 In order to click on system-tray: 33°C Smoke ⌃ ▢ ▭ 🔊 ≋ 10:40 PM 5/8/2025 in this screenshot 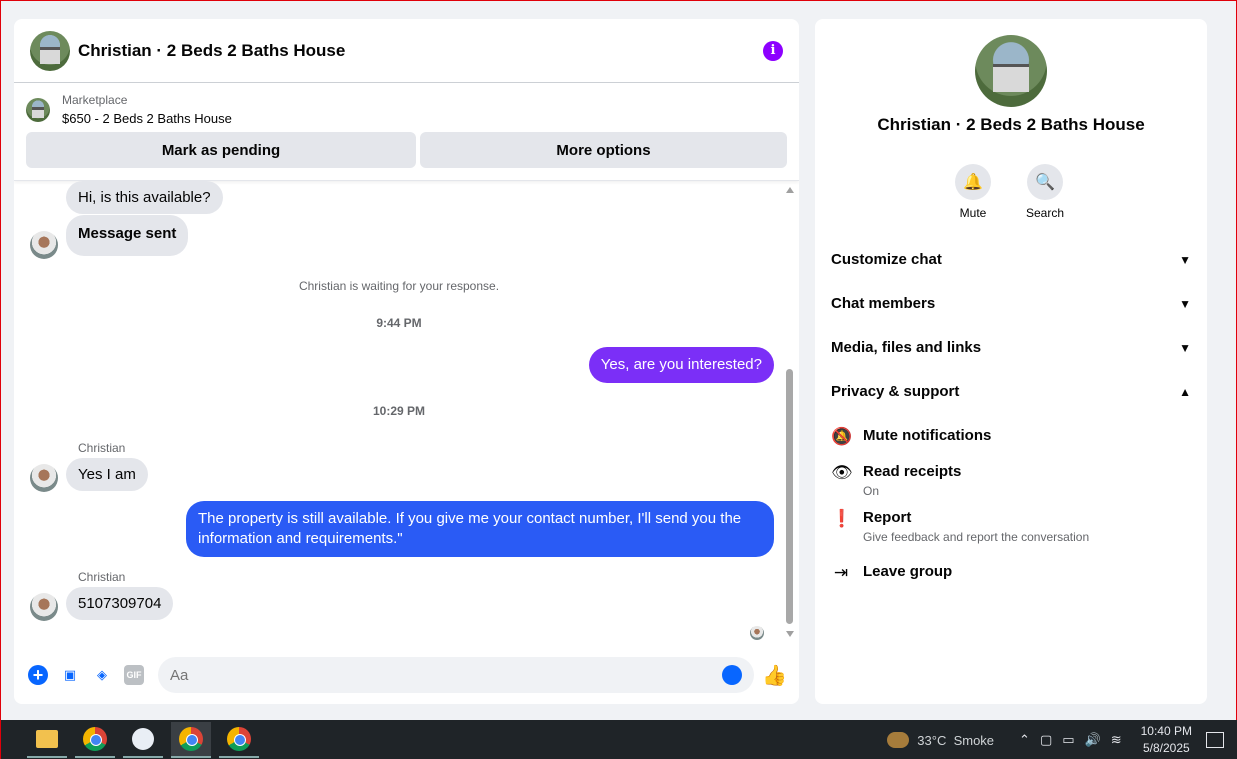, I will do `click(1062, 739)`.